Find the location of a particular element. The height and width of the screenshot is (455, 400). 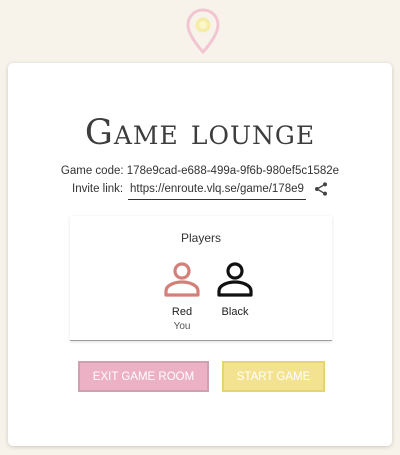

invite-link-field is located at coordinates (217, 189).